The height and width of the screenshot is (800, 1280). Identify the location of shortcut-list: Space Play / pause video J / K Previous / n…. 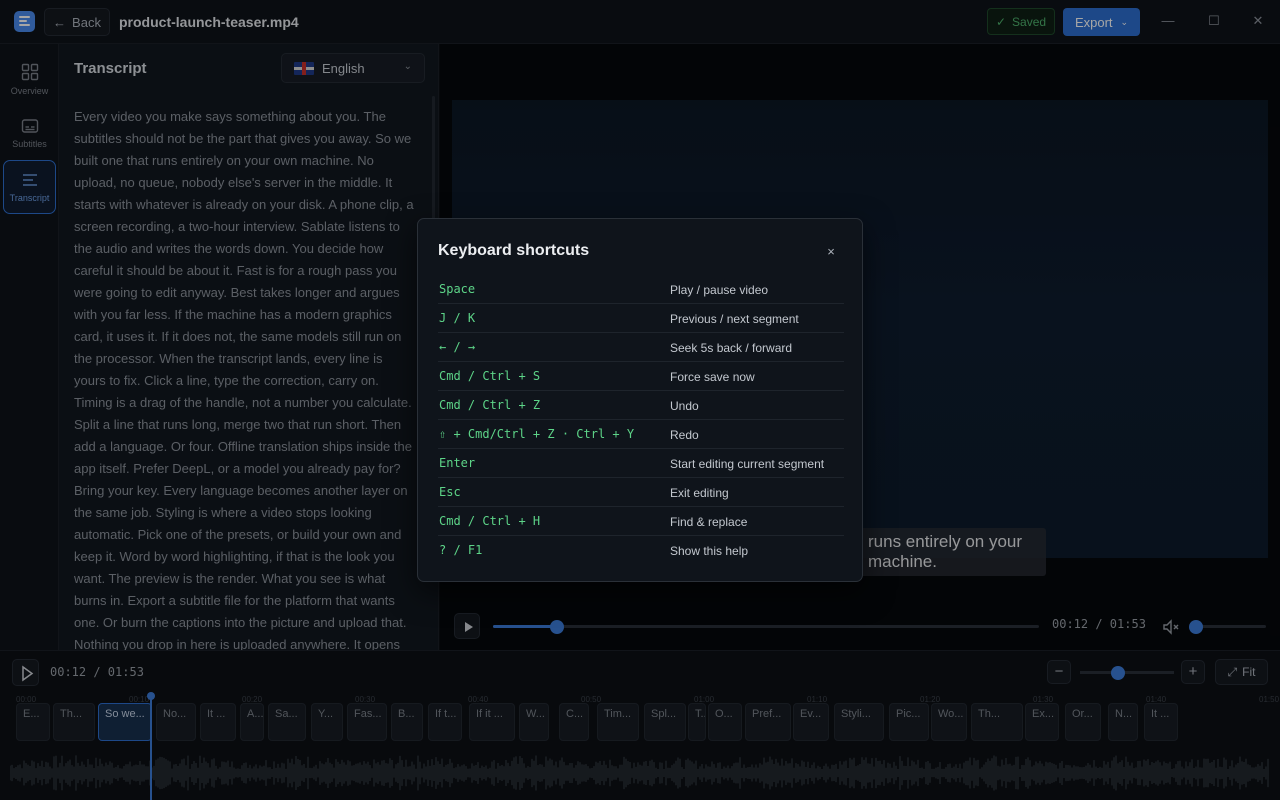
(641, 420).